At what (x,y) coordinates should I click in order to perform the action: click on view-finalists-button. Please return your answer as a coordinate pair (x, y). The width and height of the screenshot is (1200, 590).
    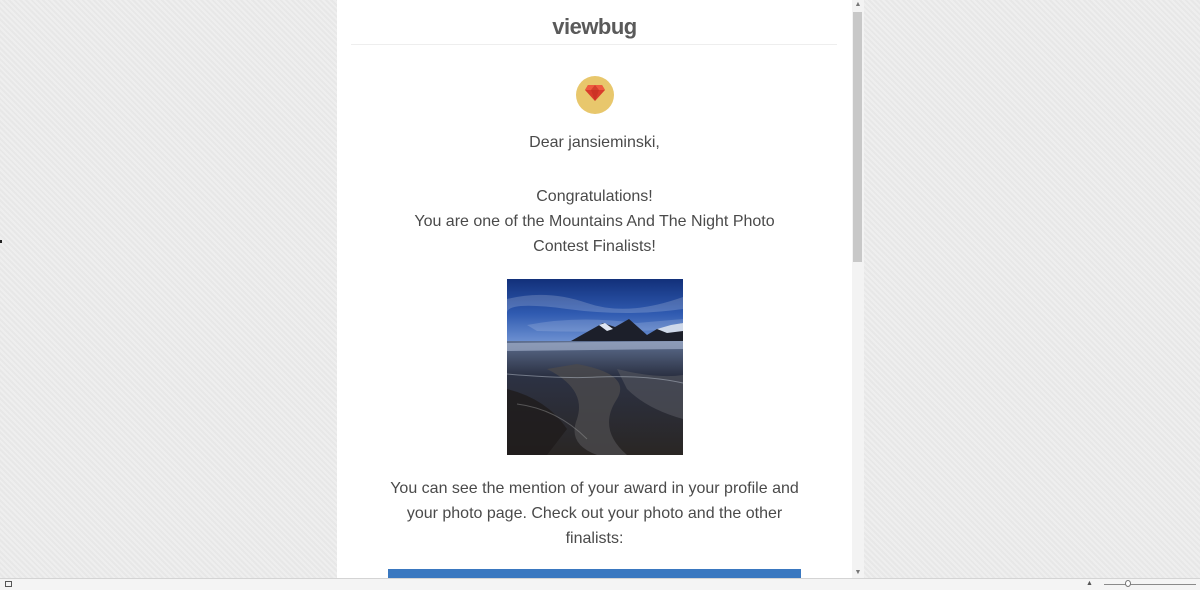
    Looking at the image, I should click on (594, 573).